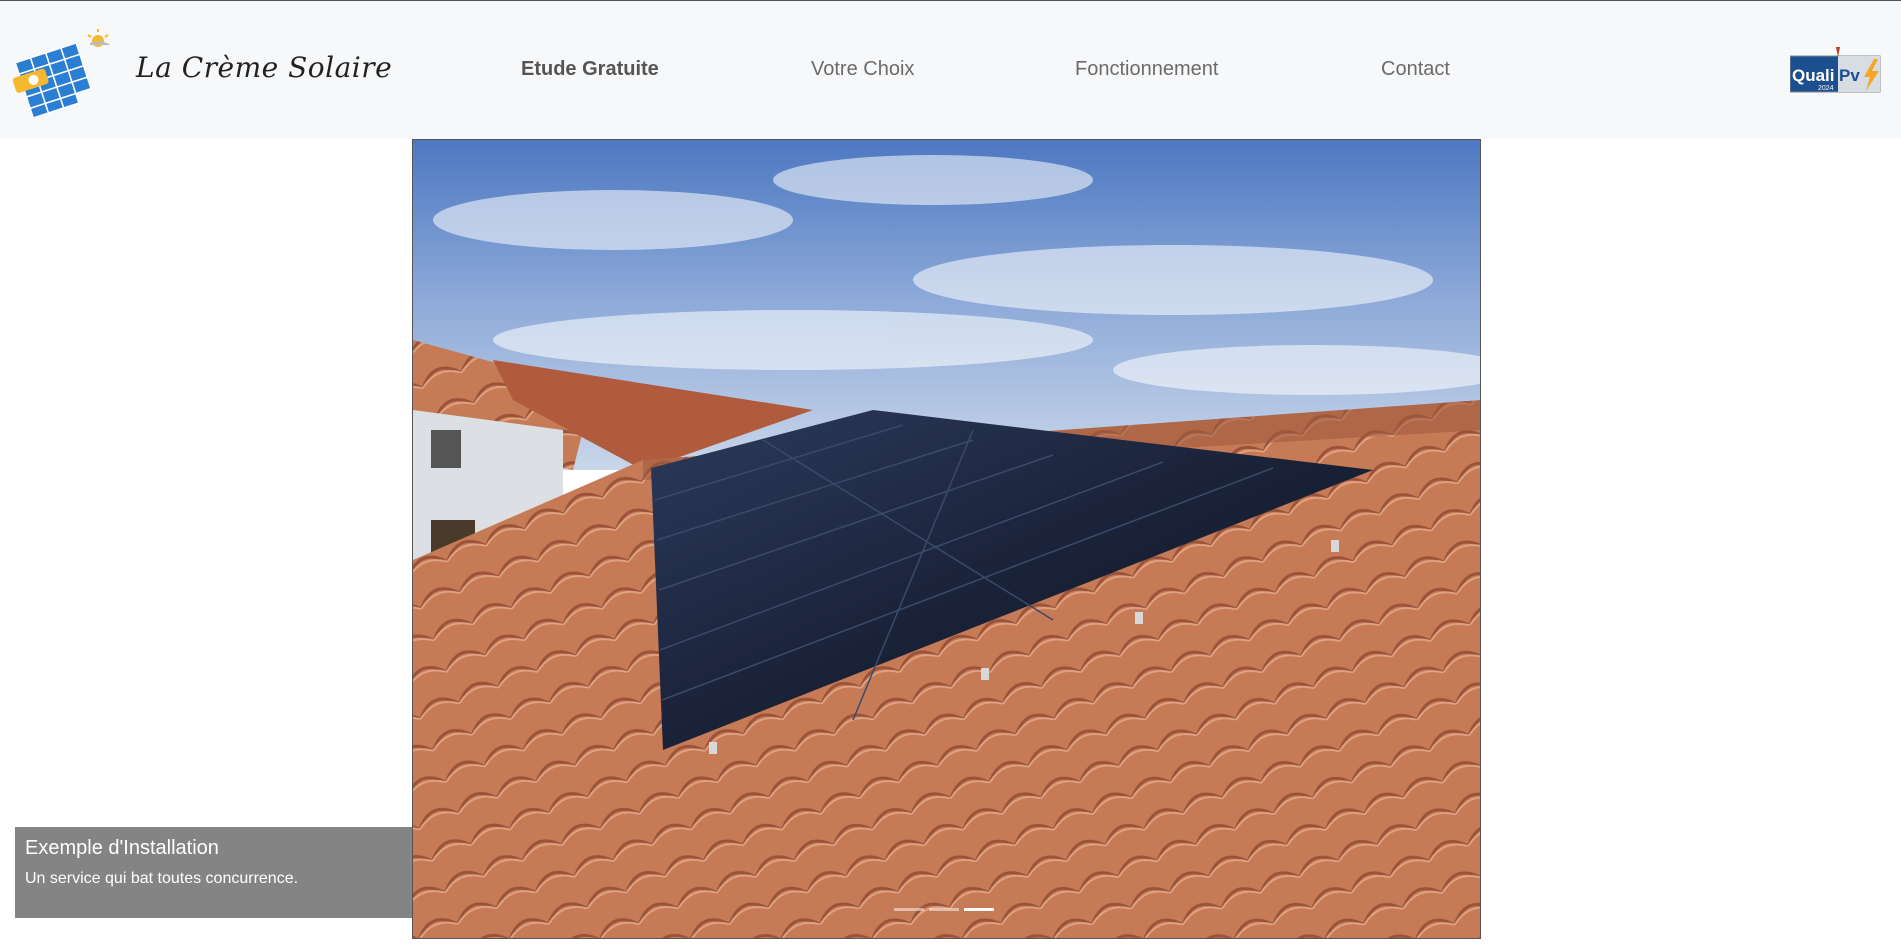  What do you see at coordinates (1415, 69) in the screenshot?
I see `nav-contact: Contact` at bounding box center [1415, 69].